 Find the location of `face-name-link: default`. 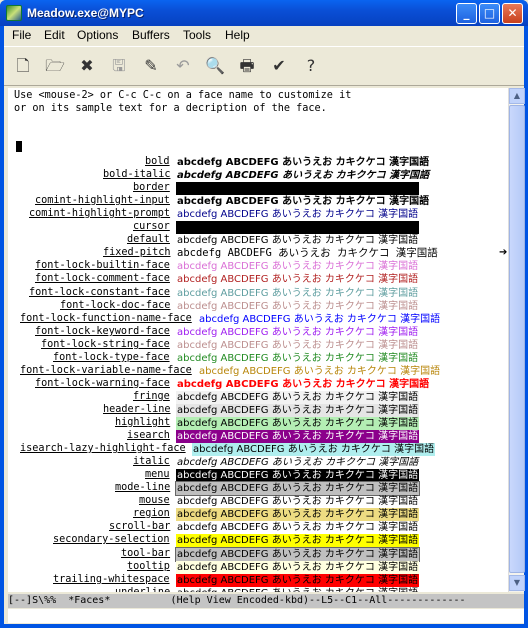

face-name-link: default is located at coordinates (148, 239).